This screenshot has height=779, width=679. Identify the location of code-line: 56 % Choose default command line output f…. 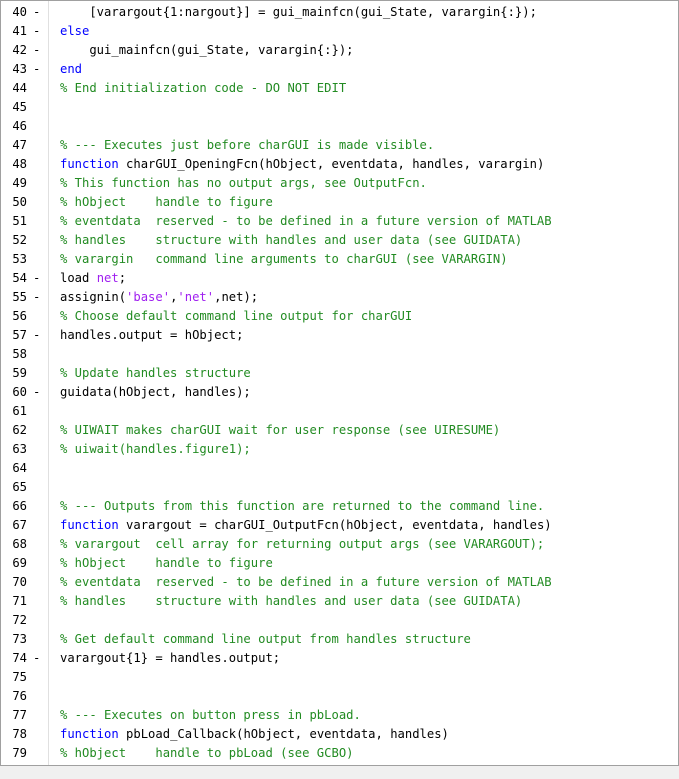
(339, 316).